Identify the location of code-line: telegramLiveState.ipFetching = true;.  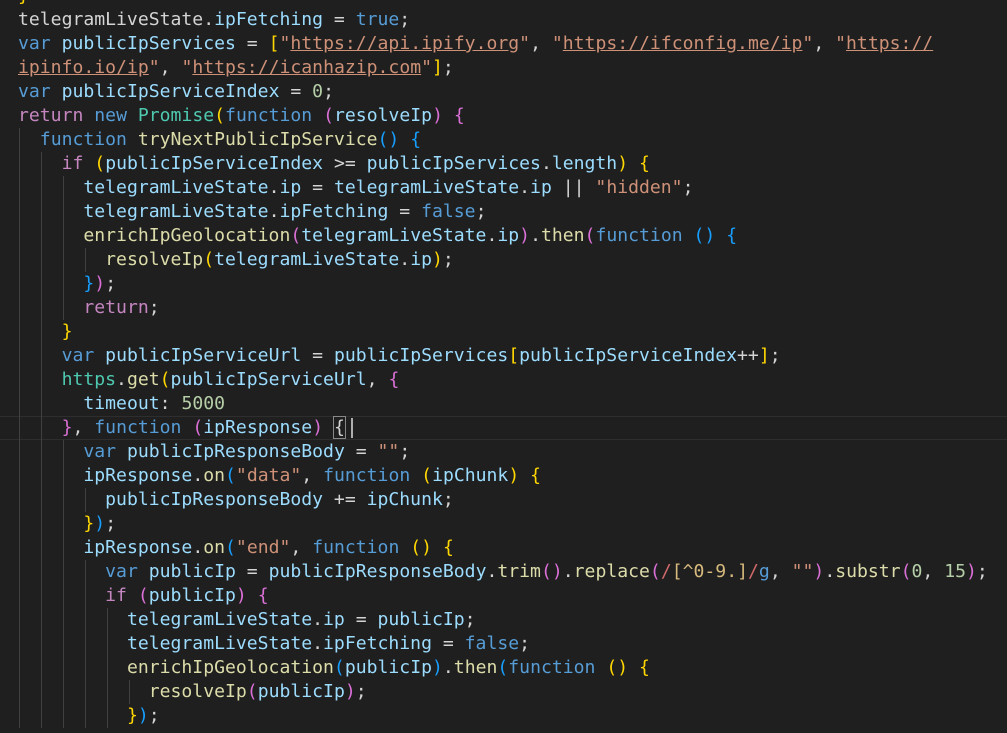
(214, 20).